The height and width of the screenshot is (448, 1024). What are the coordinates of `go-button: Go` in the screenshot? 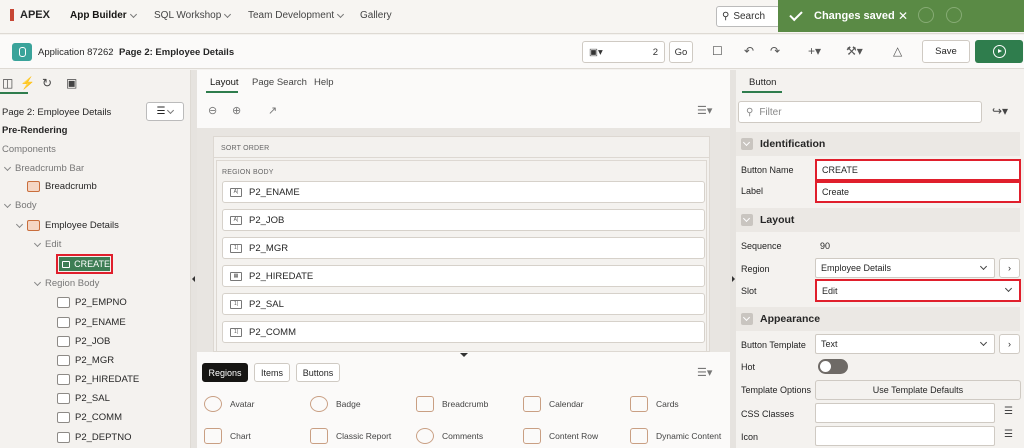 It's located at (681, 52).